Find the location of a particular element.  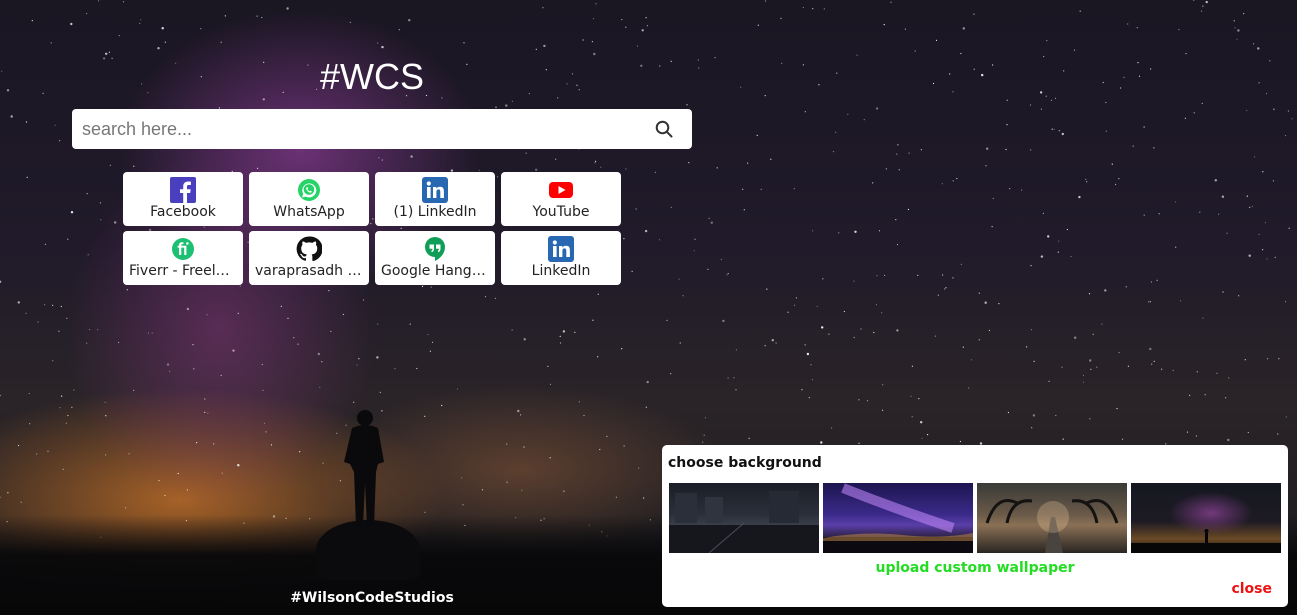

search-input is located at coordinates (358, 129).